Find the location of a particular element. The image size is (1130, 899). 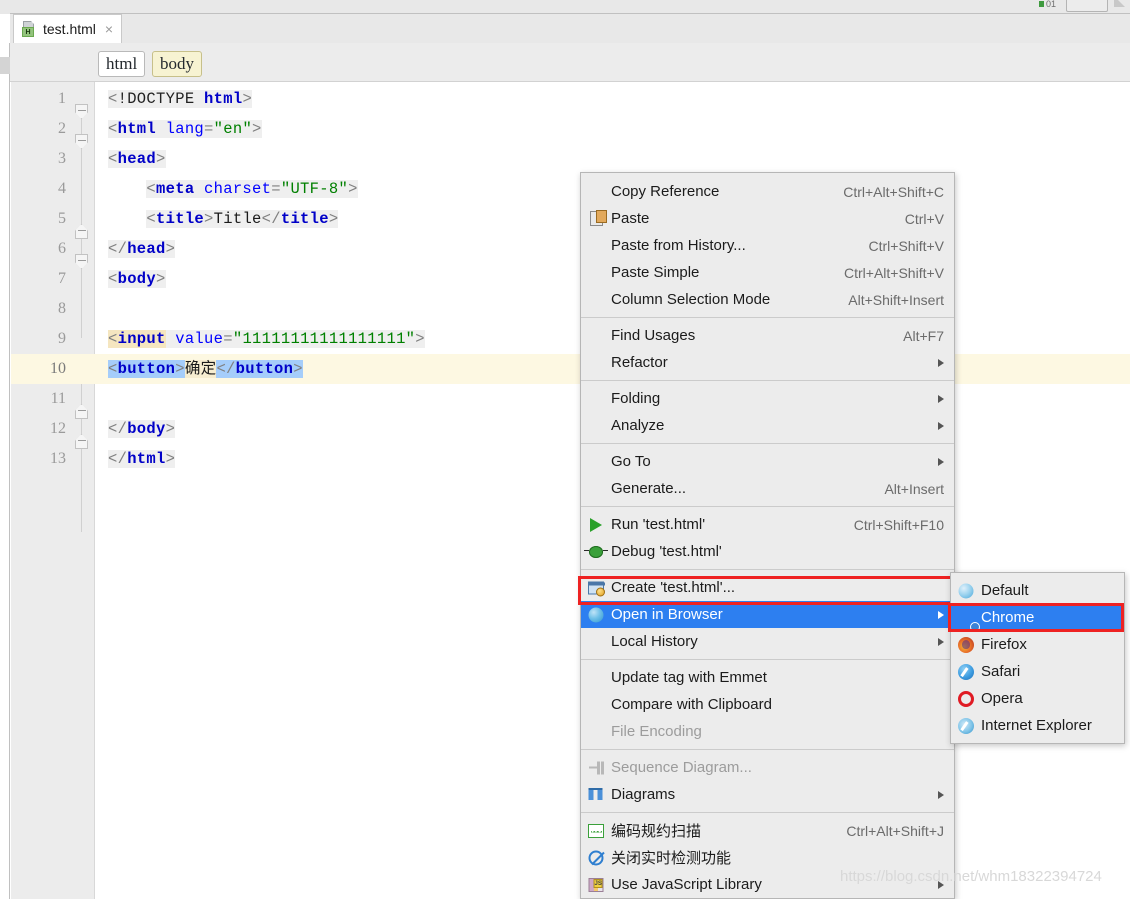

menu-item-folding: Folding is located at coordinates (767, 398).